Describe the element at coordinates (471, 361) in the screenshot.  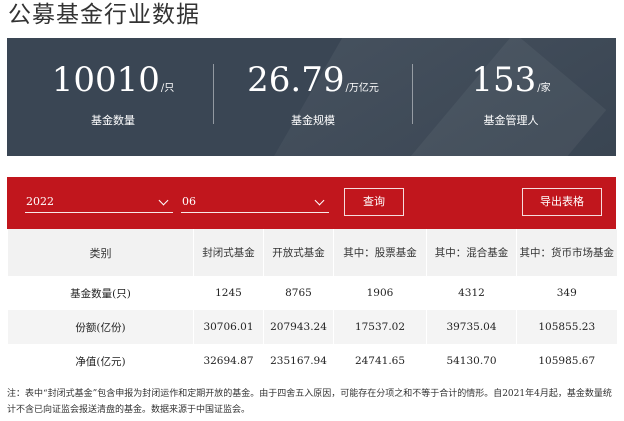
I see `table-cell: 54130.70` at that location.